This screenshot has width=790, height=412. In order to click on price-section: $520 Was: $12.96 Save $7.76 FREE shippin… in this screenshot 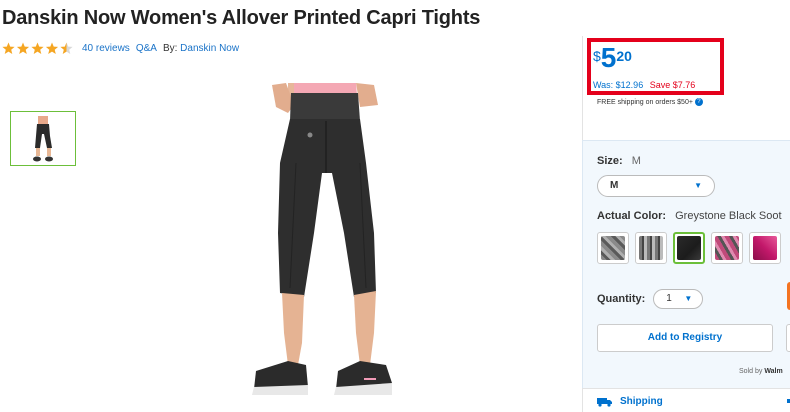, I will do `click(686, 88)`.